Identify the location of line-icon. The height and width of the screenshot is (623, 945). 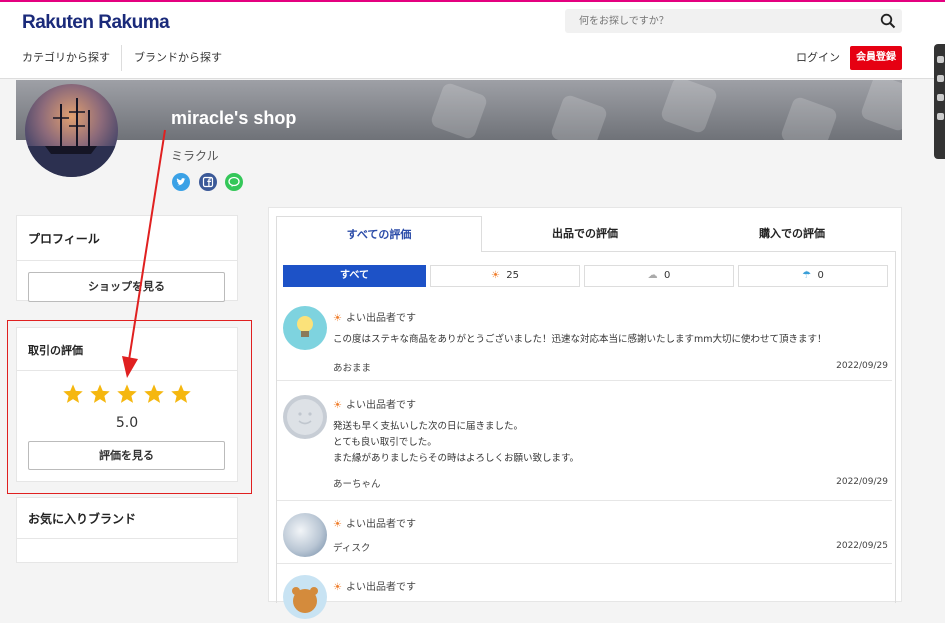
(234, 182).